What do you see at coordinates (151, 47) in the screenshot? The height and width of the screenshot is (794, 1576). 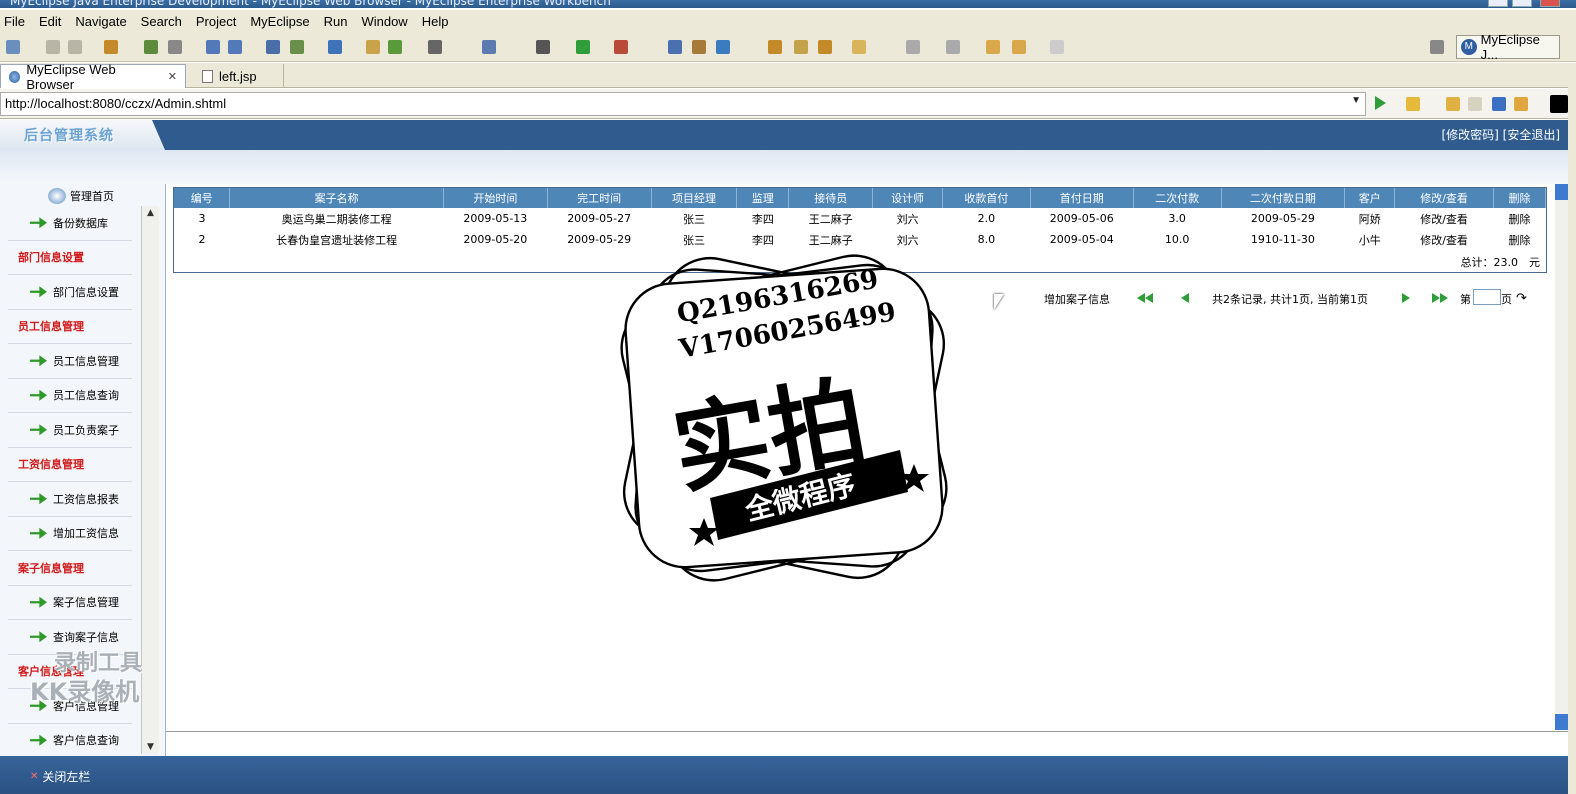 I see `debug-icon` at bounding box center [151, 47].